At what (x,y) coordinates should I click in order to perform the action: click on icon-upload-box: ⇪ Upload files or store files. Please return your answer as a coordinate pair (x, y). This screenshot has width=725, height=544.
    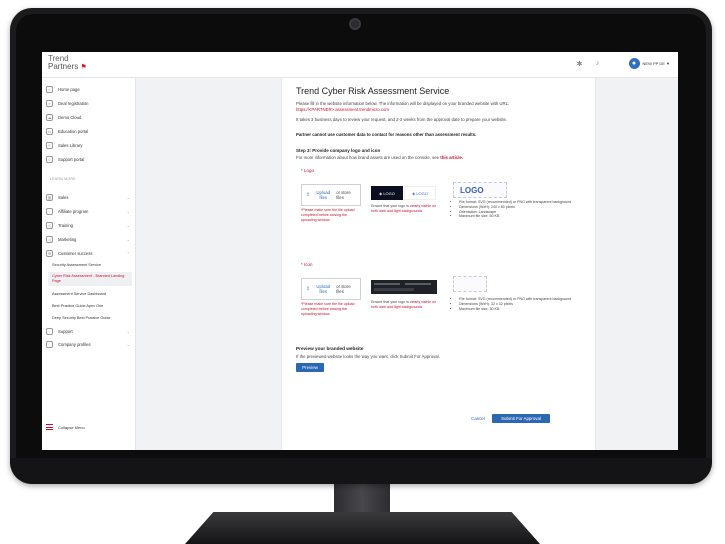
    Looking at the image, I should click on (331, 289).